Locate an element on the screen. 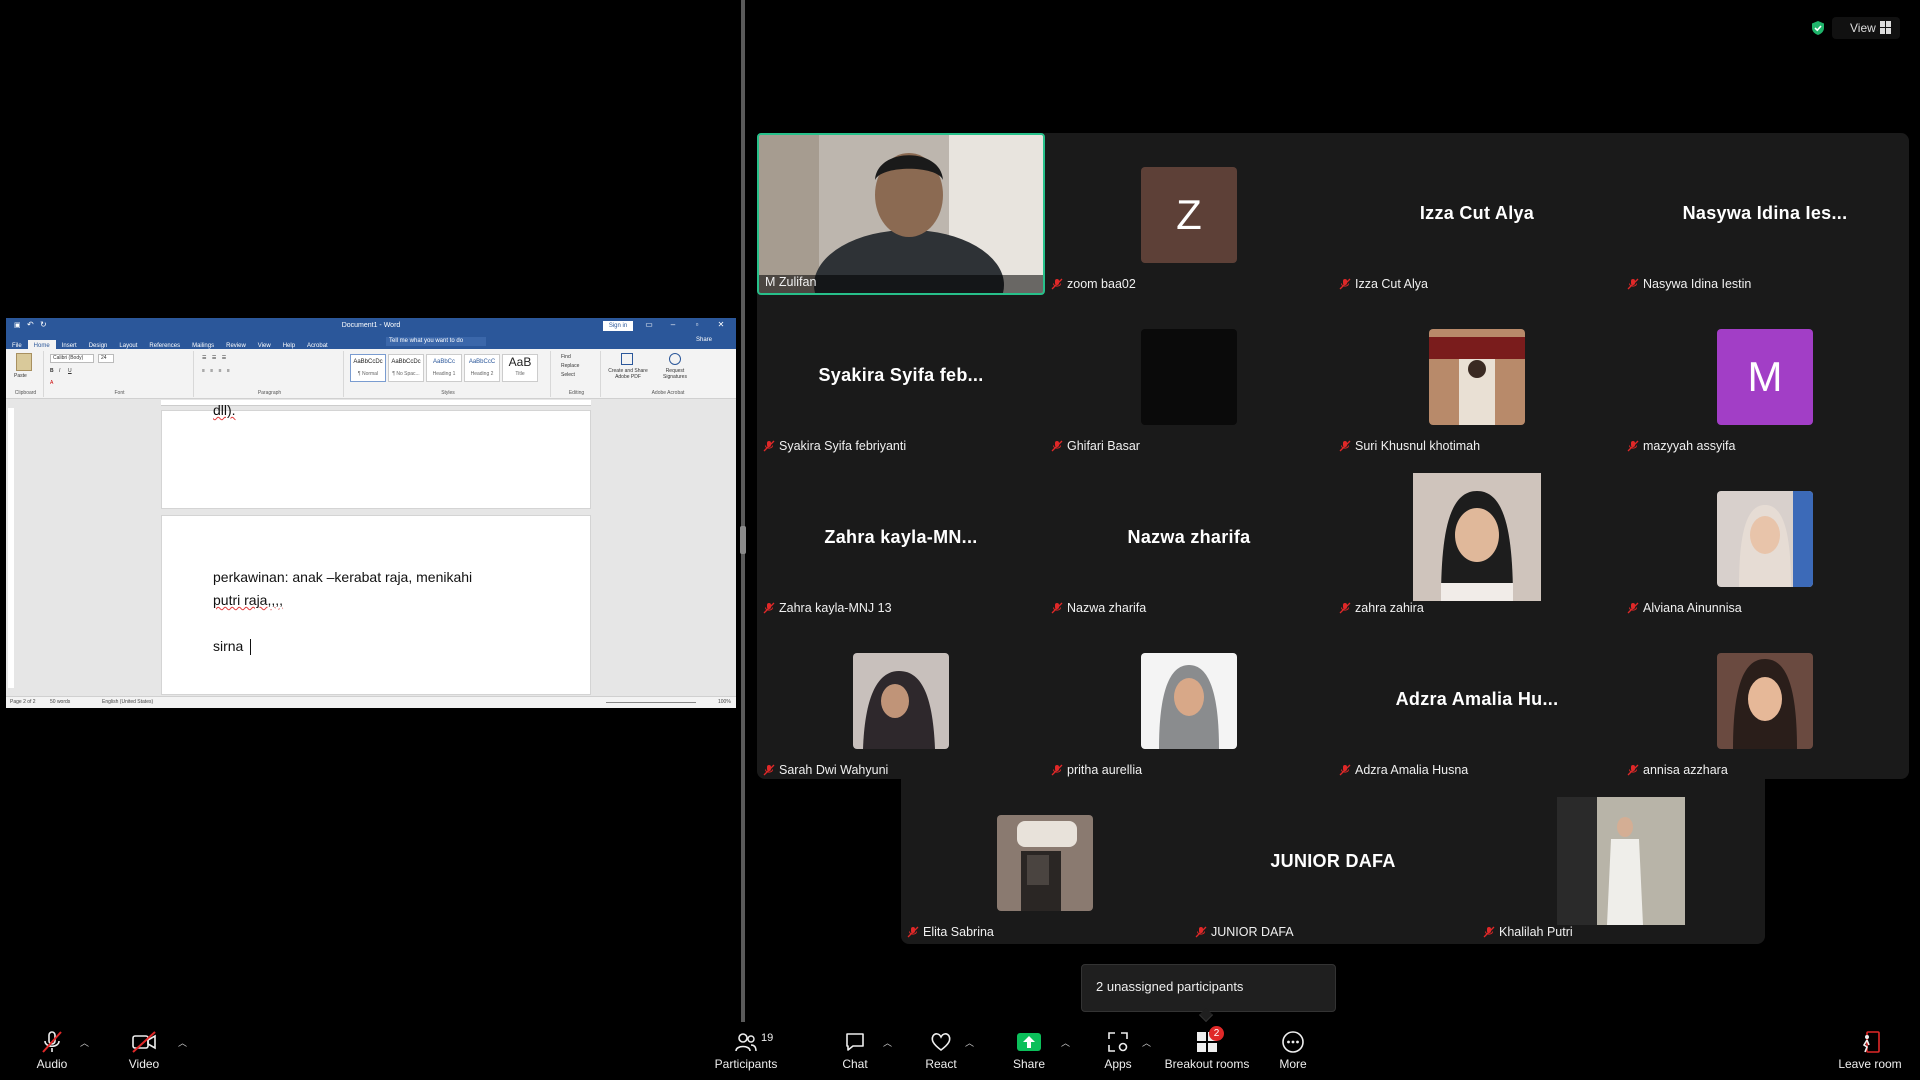 The width and height of the screenshot is (1920, 1080). chat-button: Chat is located at coordinates (855, 1050).